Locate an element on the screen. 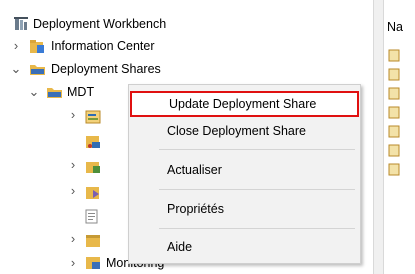 This screenshot has height=274, width=415. workbench-icon is located at coordinates (21, 24).